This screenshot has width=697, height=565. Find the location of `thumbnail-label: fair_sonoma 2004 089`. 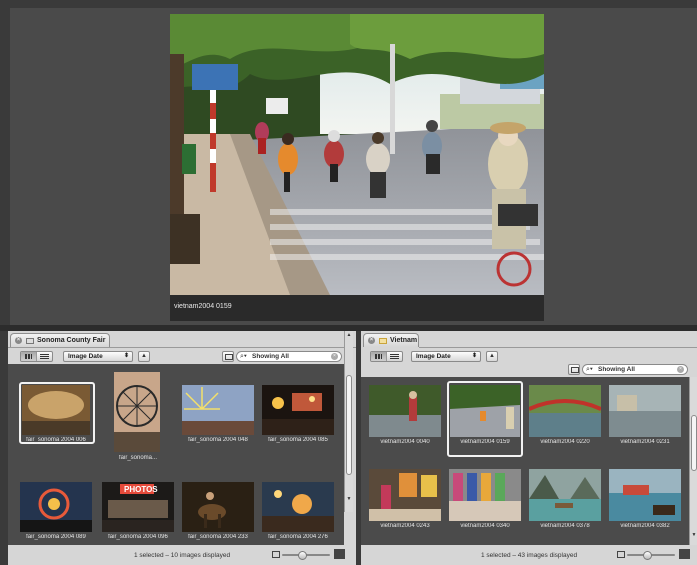

thumbnail-label: fair_sonoma 2004 089 is located at coordinates (56, 537).